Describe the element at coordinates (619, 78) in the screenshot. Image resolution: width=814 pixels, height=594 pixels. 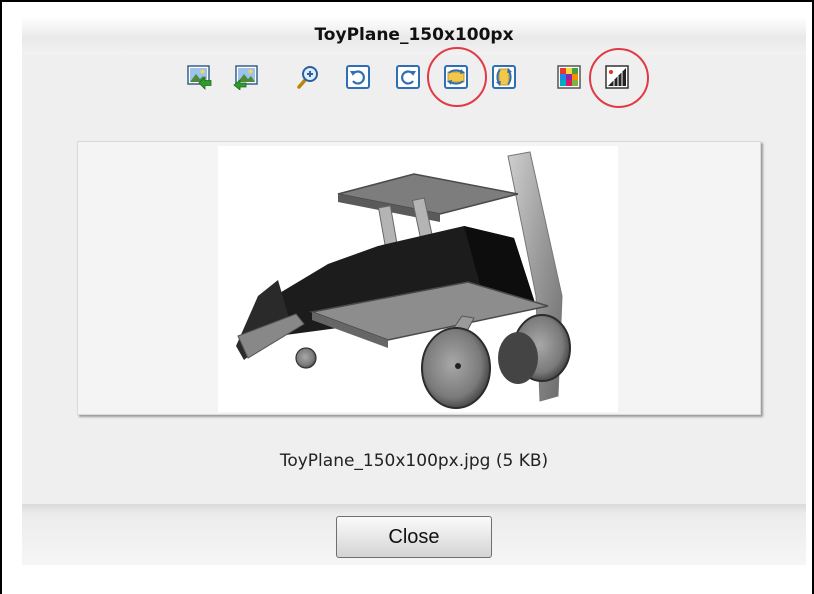
I see `image-properties-highlight-ring` at that location.